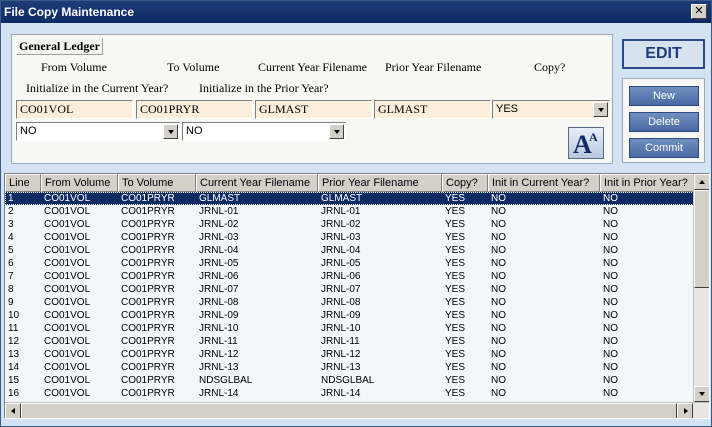 This screenshot has width=712, height=427. Describe the element at coordinates (157, 183) in the screenshot. I see `column-header: To Volume` at that location.